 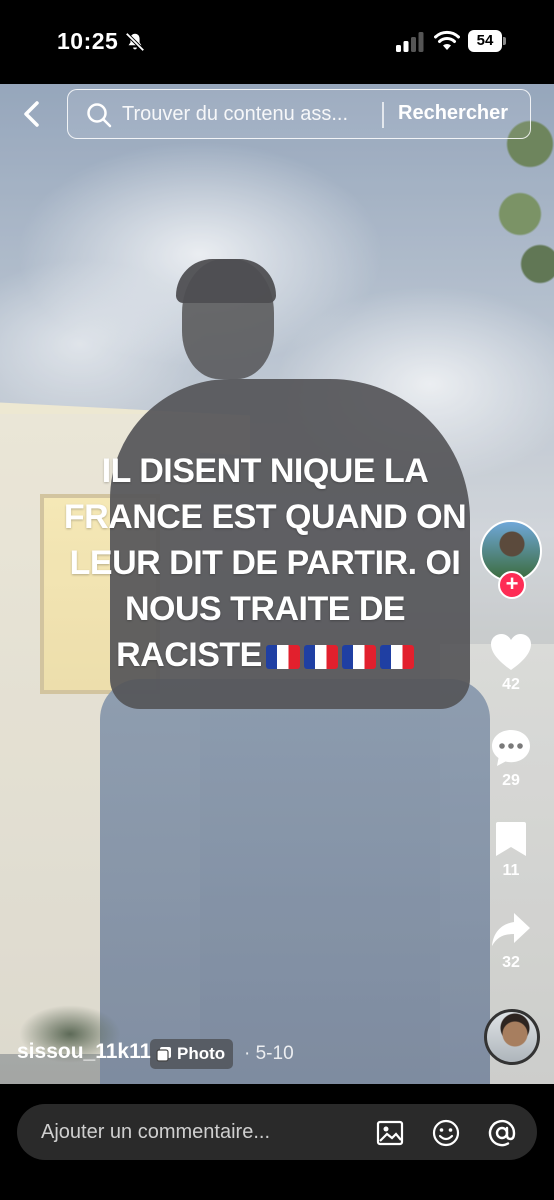 I want to click on post-date: · 5-10, so click(x=269, y=1053).